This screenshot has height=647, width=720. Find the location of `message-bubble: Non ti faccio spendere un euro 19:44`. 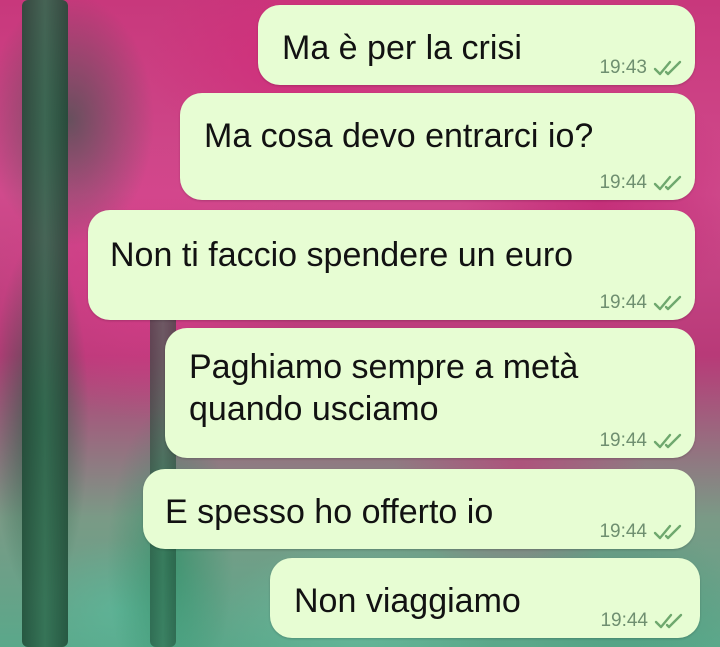

message-bubble: Non ti faccio spendere un euro 19:44 is located at coordinates (391, 265).